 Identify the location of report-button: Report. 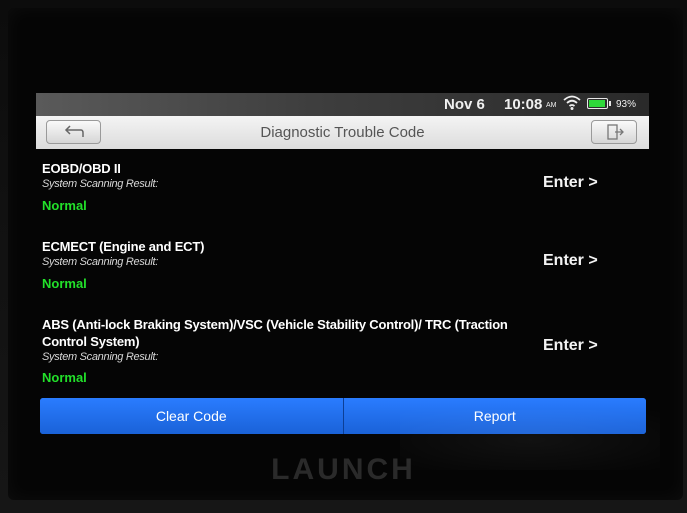
(494, 416).